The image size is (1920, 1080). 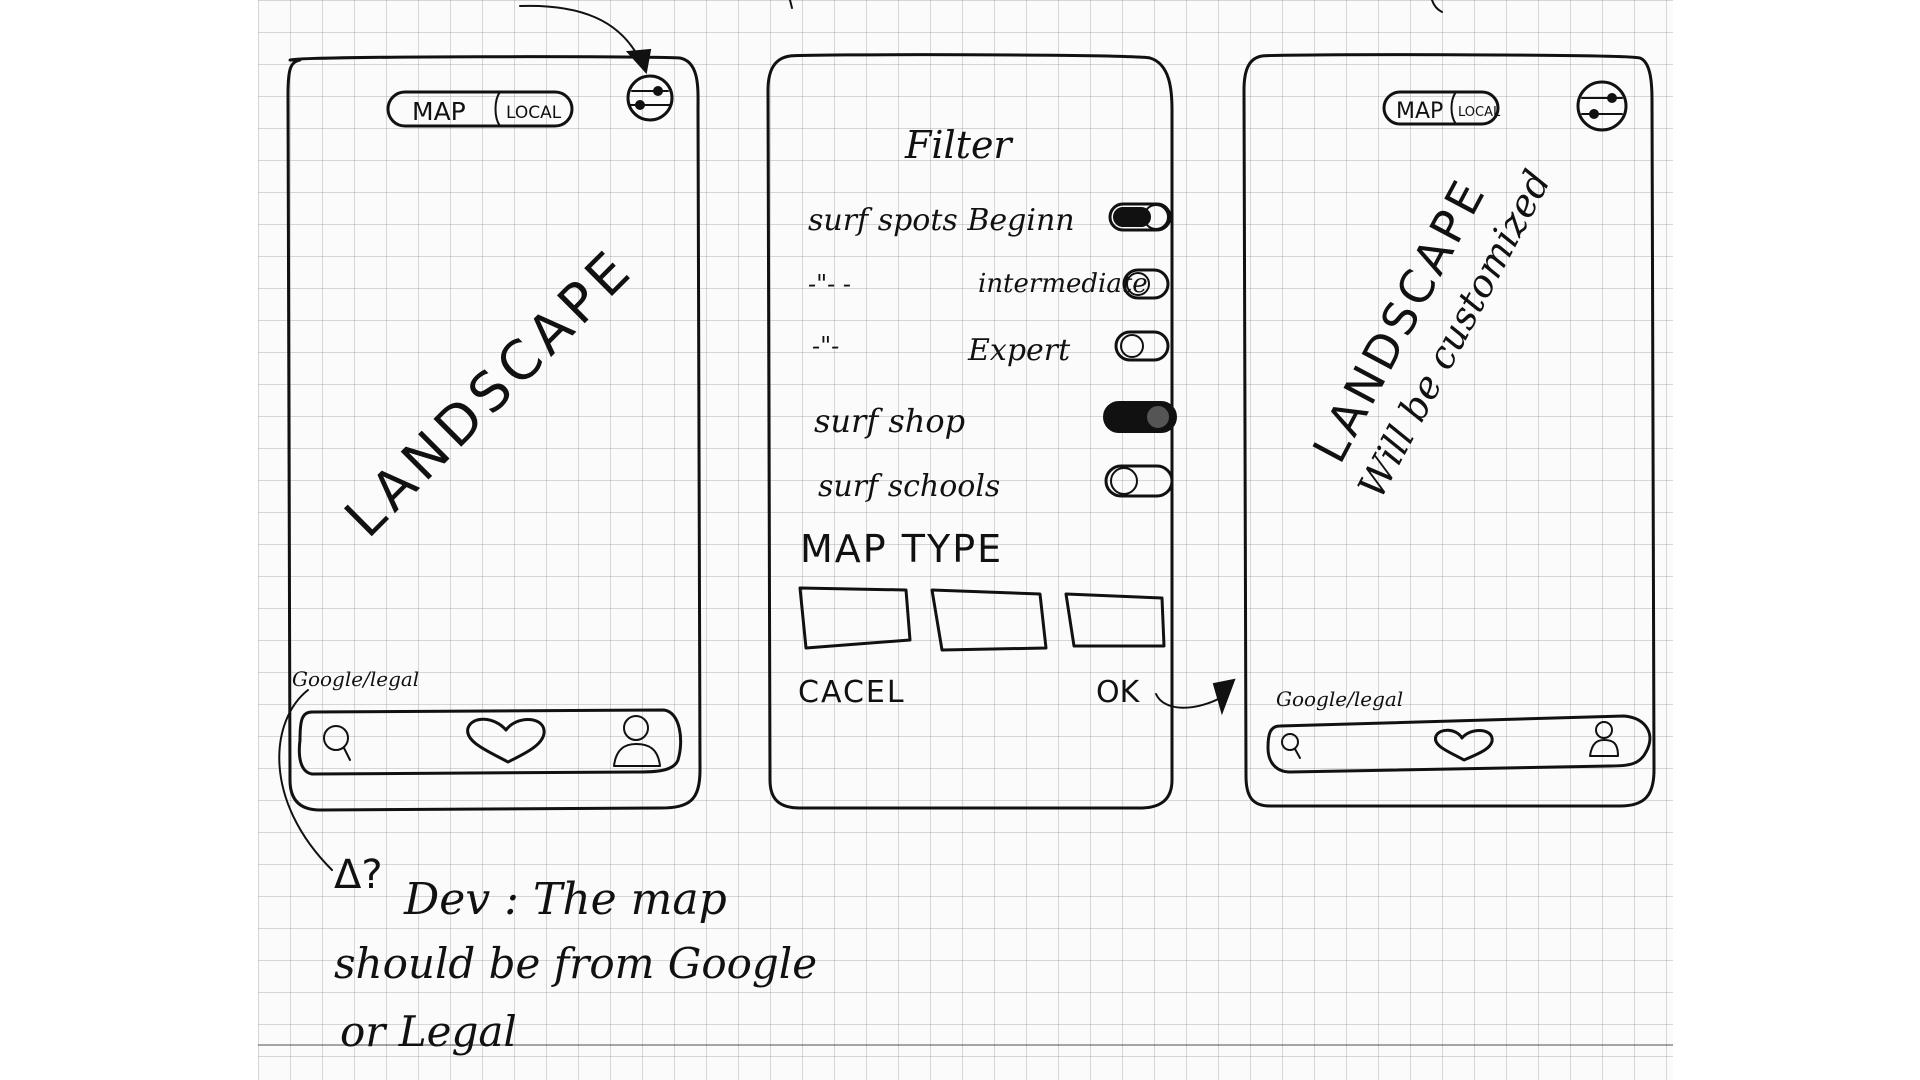 I want to click on screen-1-bottom-nav, so click(x=490, y=742).